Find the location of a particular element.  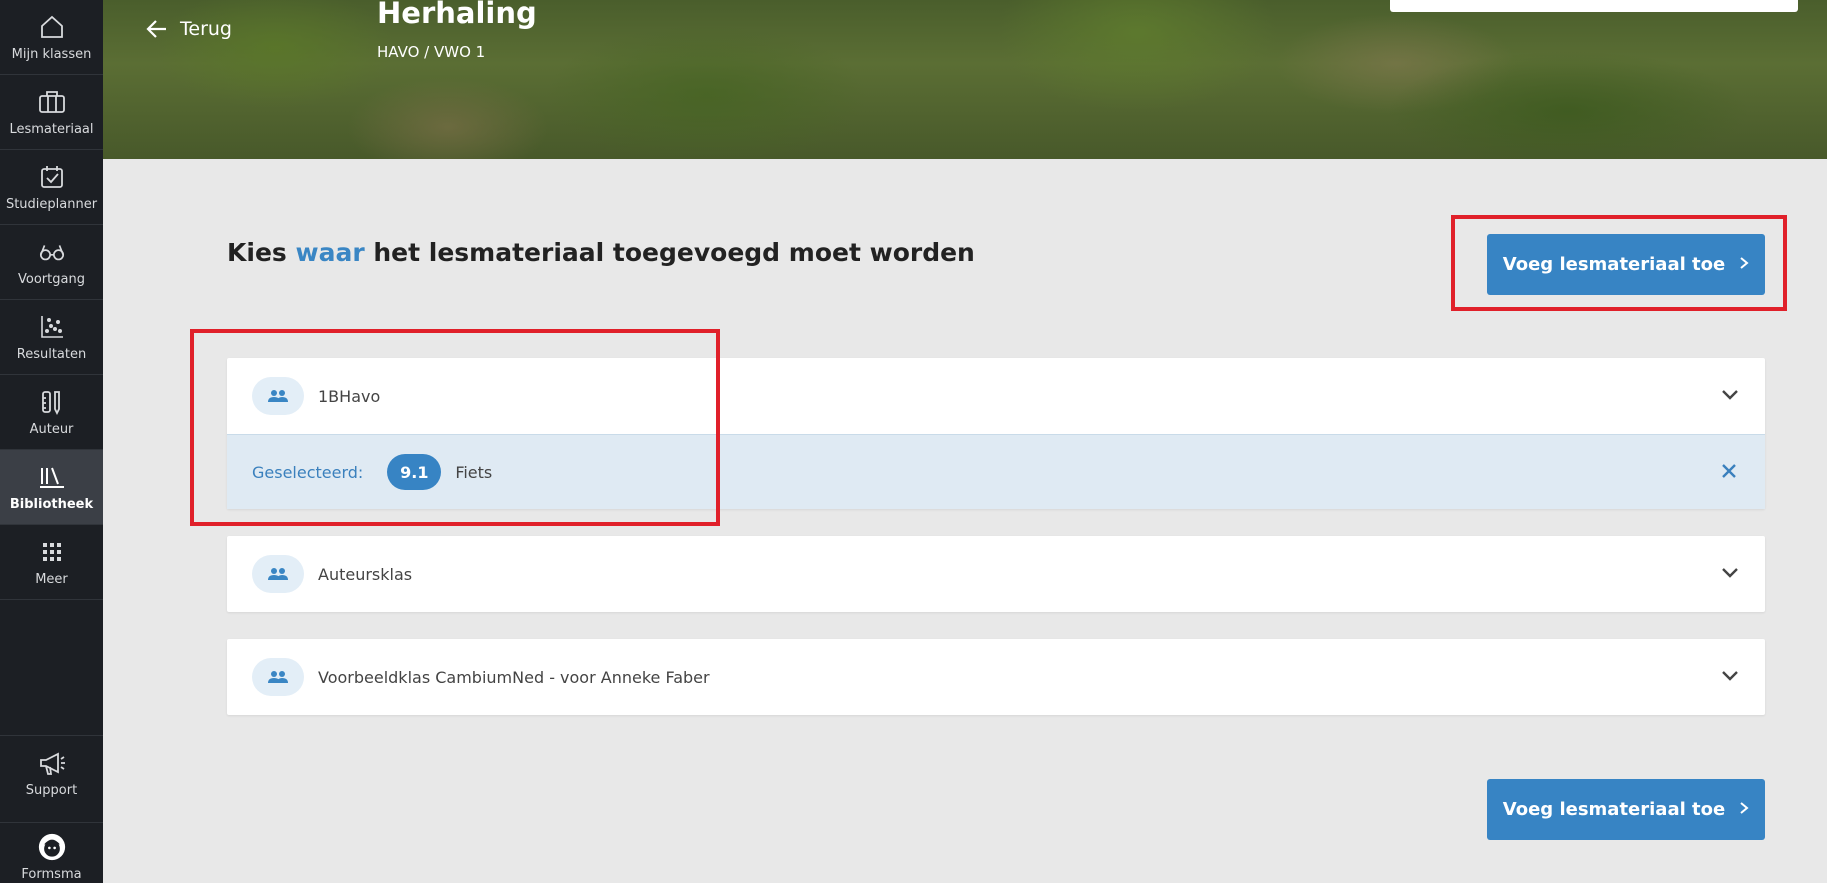

sidebar-item-label: Support is located at coordinates (51, 790).